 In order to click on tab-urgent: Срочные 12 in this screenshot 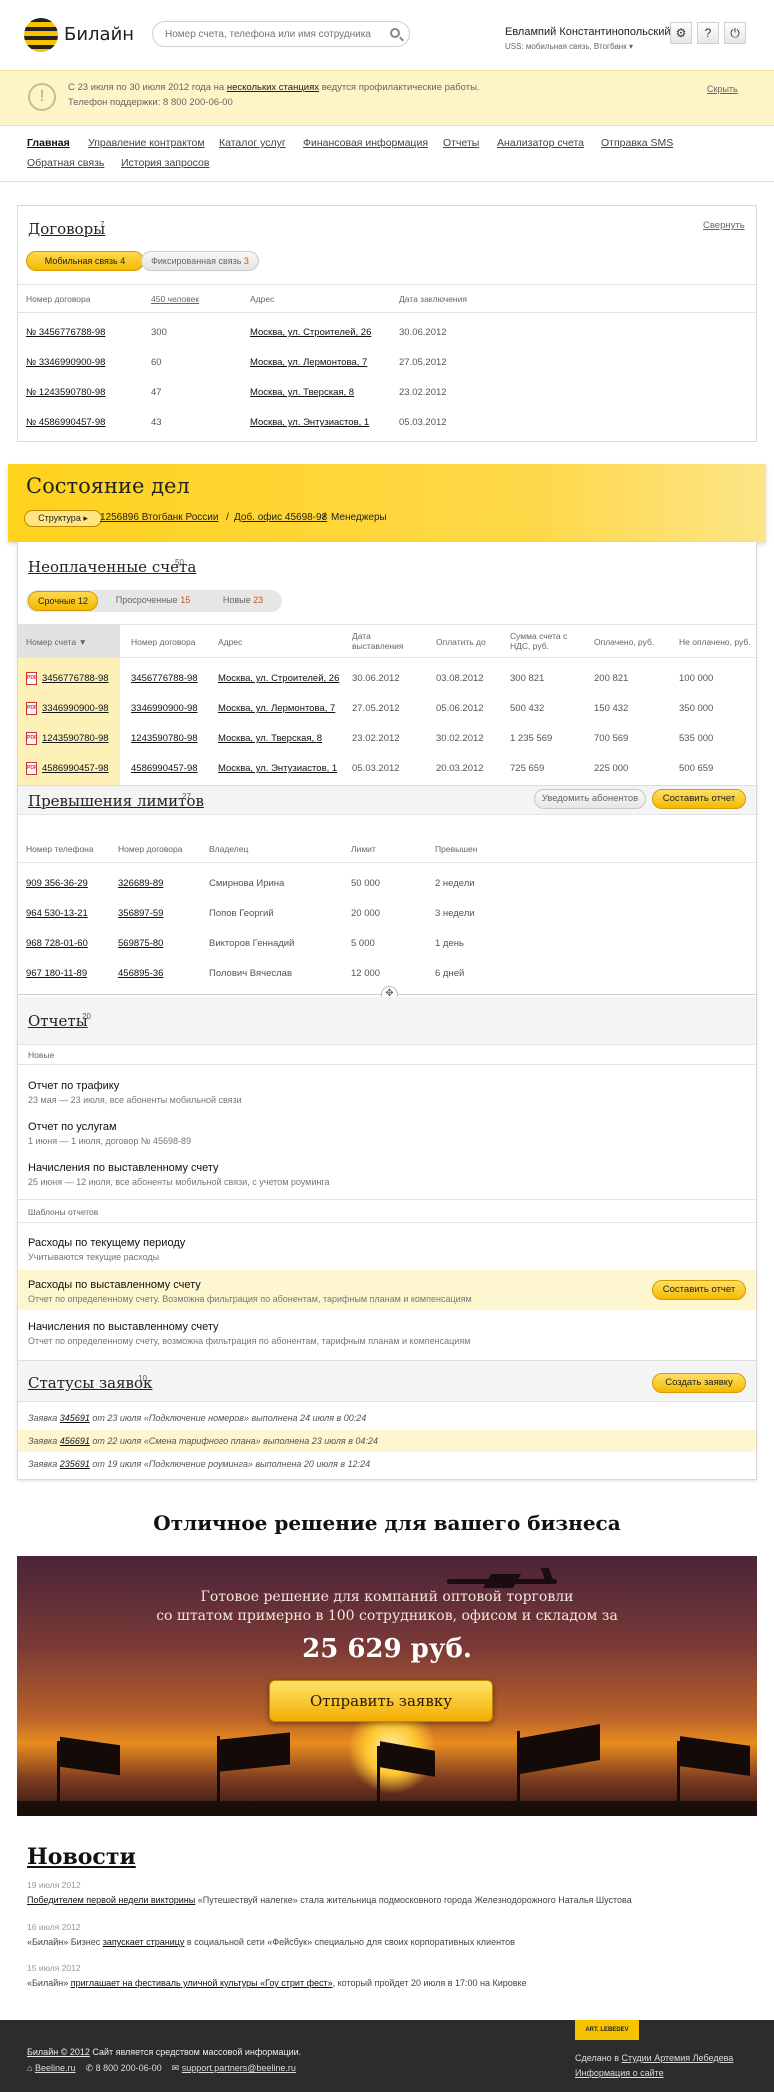, I will do `click(63, 601)`.